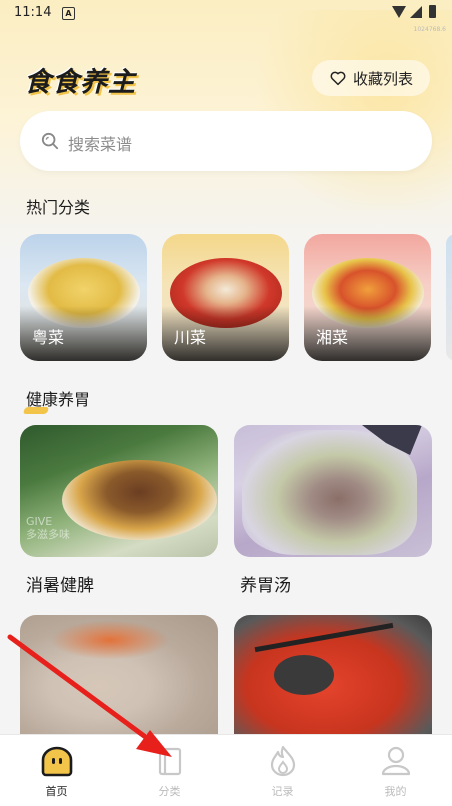 This screenshot has width=452, height=806. What do you see at coordinates (80, 82) in the screenshot?
I see `app-logo: 食食养主` at bounding box center [80, 82].